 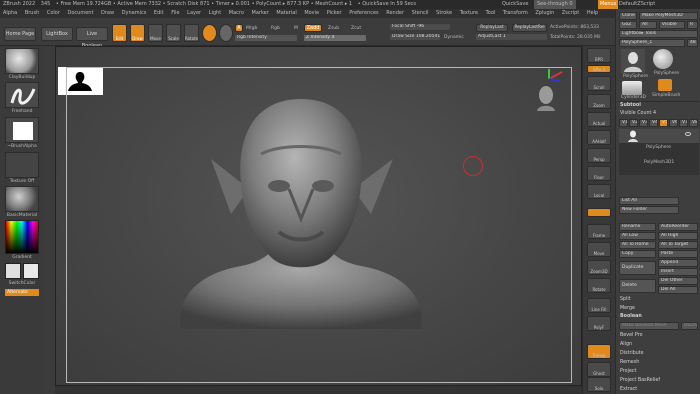 What do you see at coordinates (92, 38) in the screenshot?
I see `live-boolean-button: Live Boolean` at bounding box center [92, 38].